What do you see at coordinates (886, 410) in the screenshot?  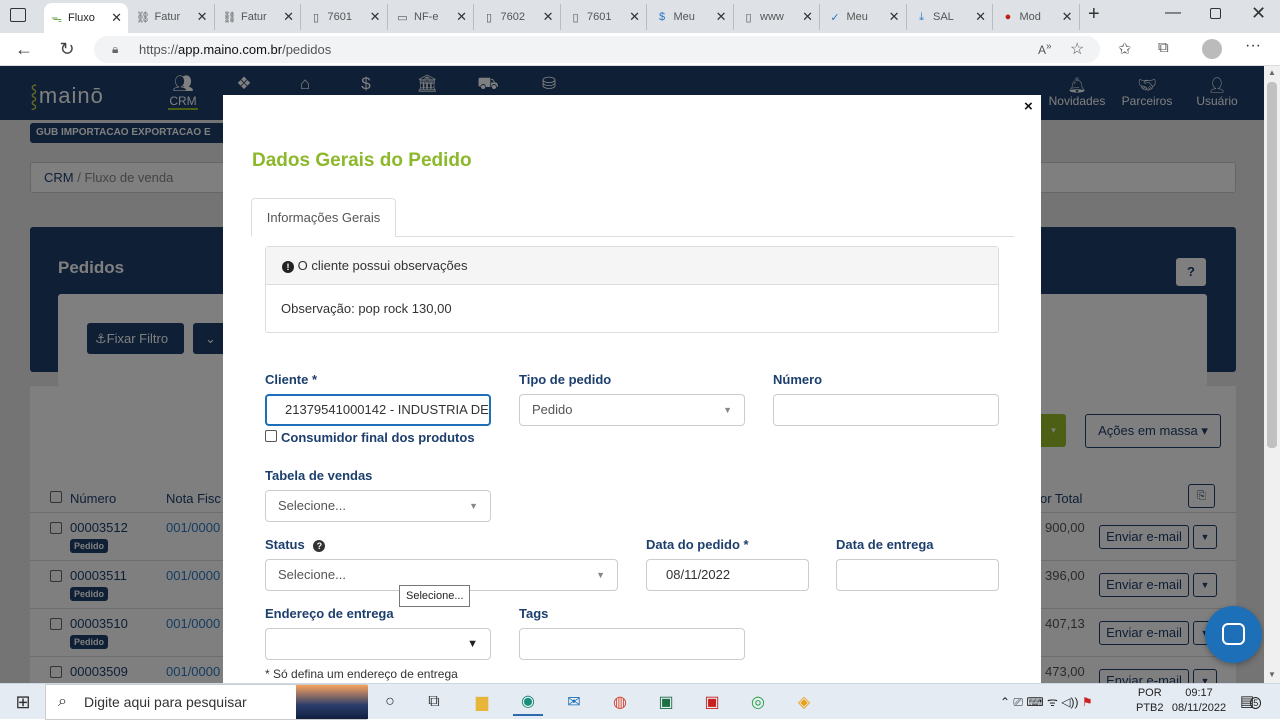 I see `numero-input` at bounding box center [886, 410].